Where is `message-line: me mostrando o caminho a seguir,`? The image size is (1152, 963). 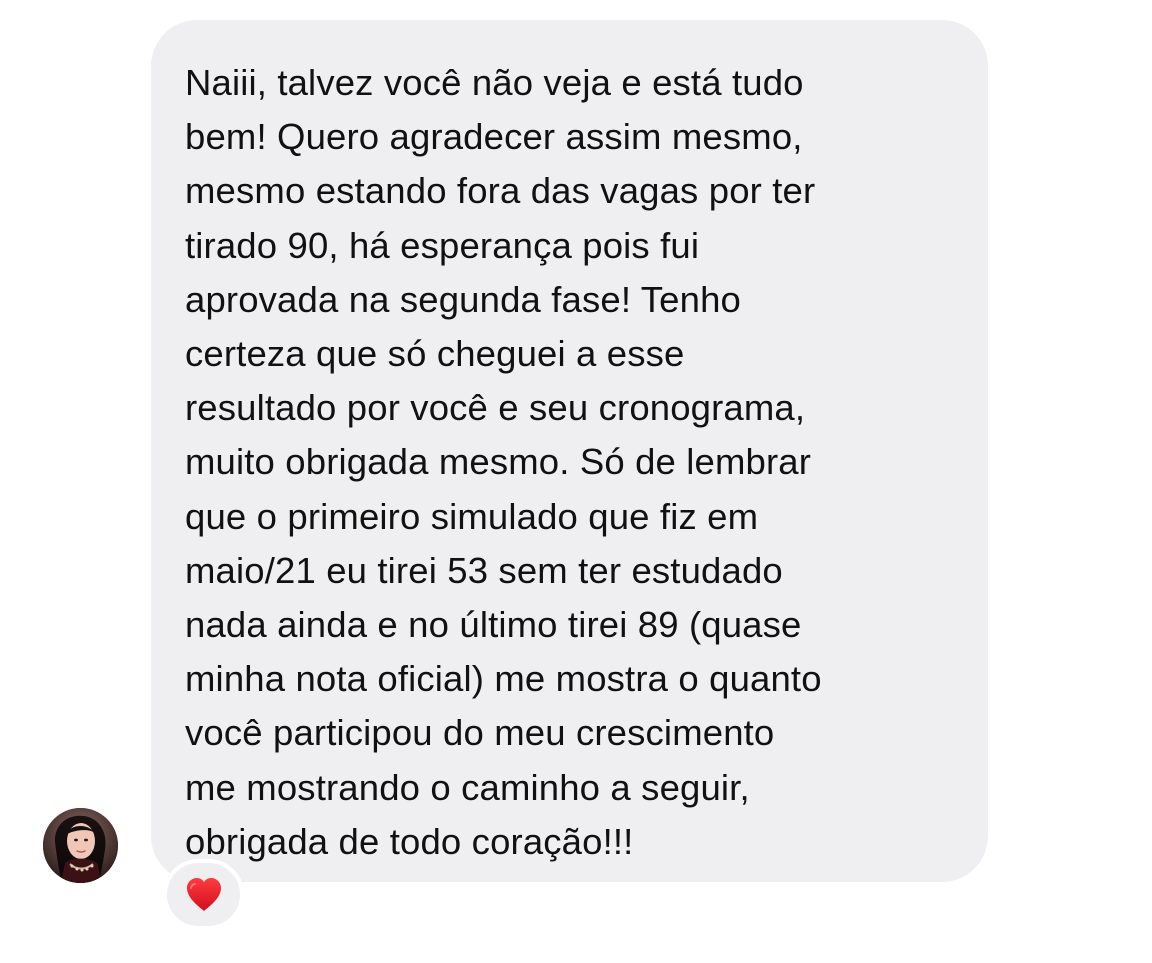
message-line: me mostrando o caminho a seguir, is located at coordinates (467, 787).